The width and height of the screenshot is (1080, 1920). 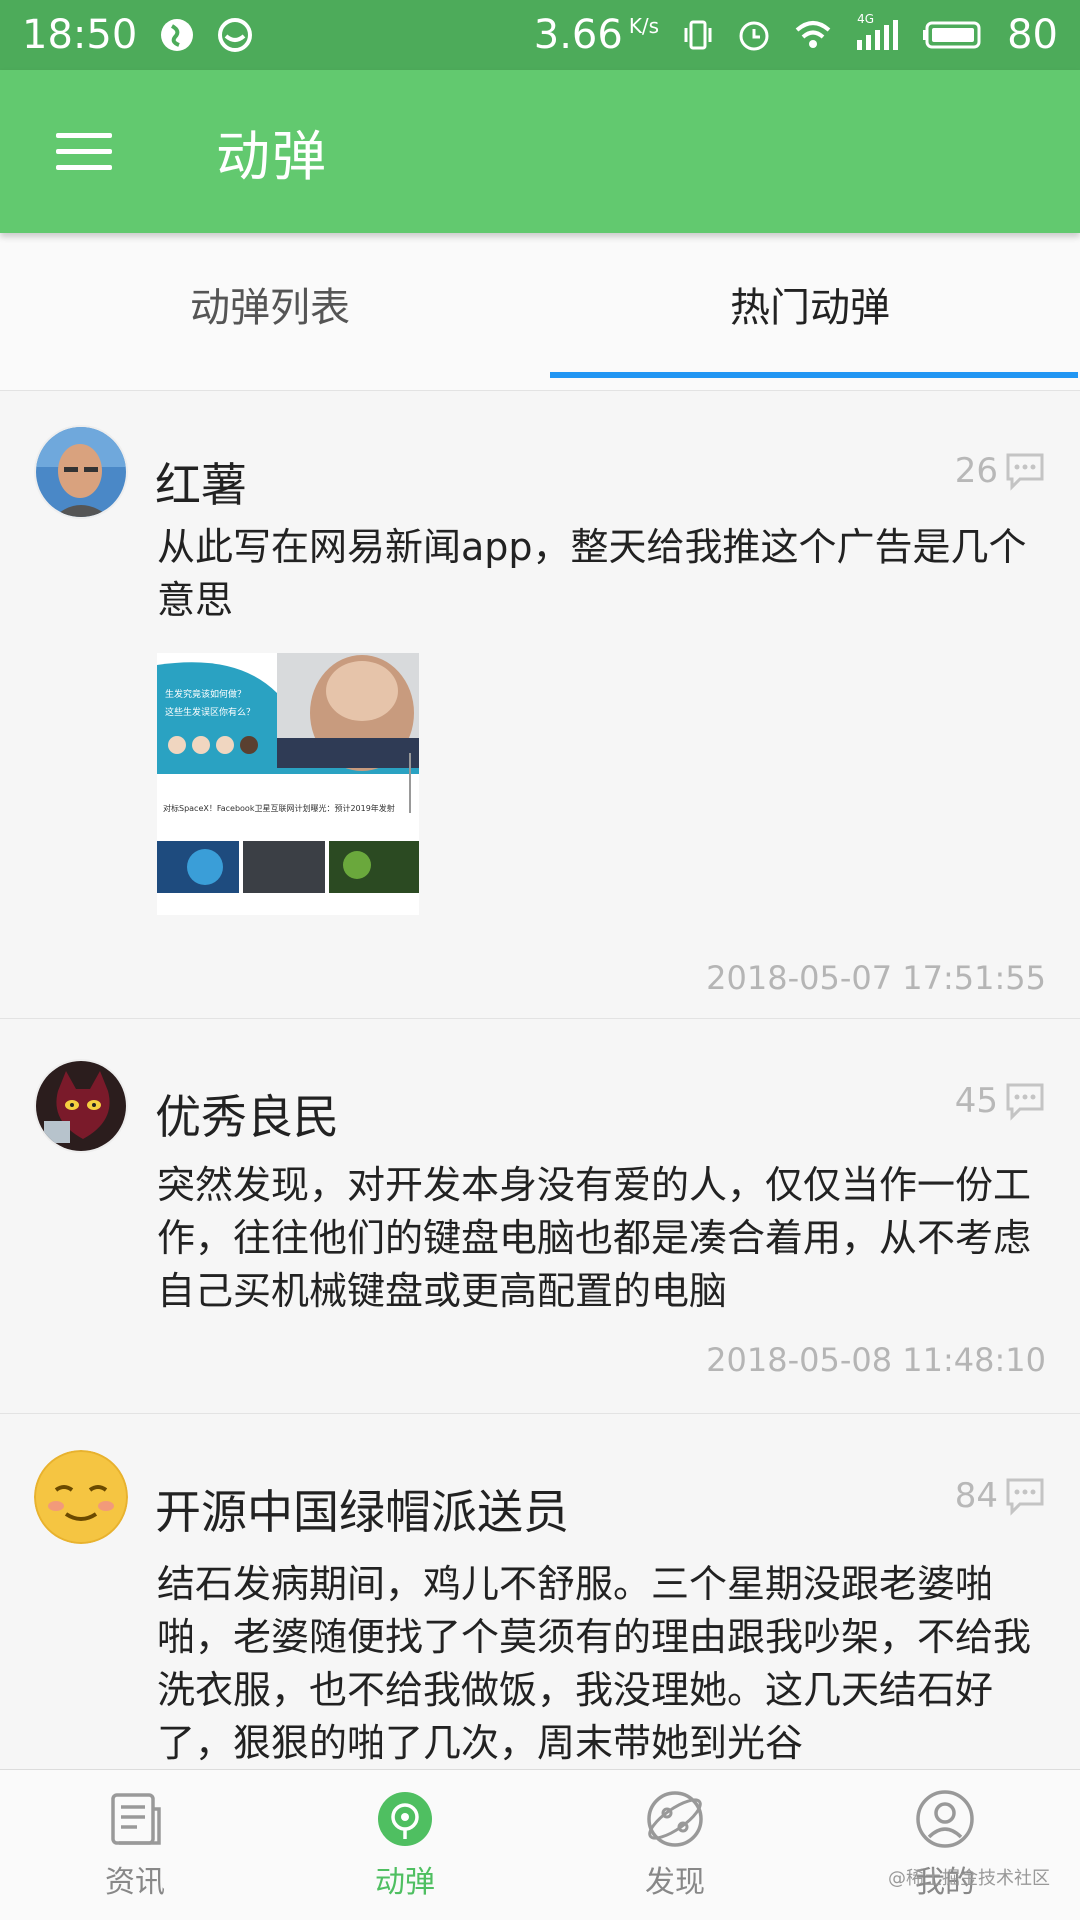 What do you see at coordinates (596, 35) in the screenshot?
I see `net-speed: 3.66 K/s` at bounding box center [596, 35].